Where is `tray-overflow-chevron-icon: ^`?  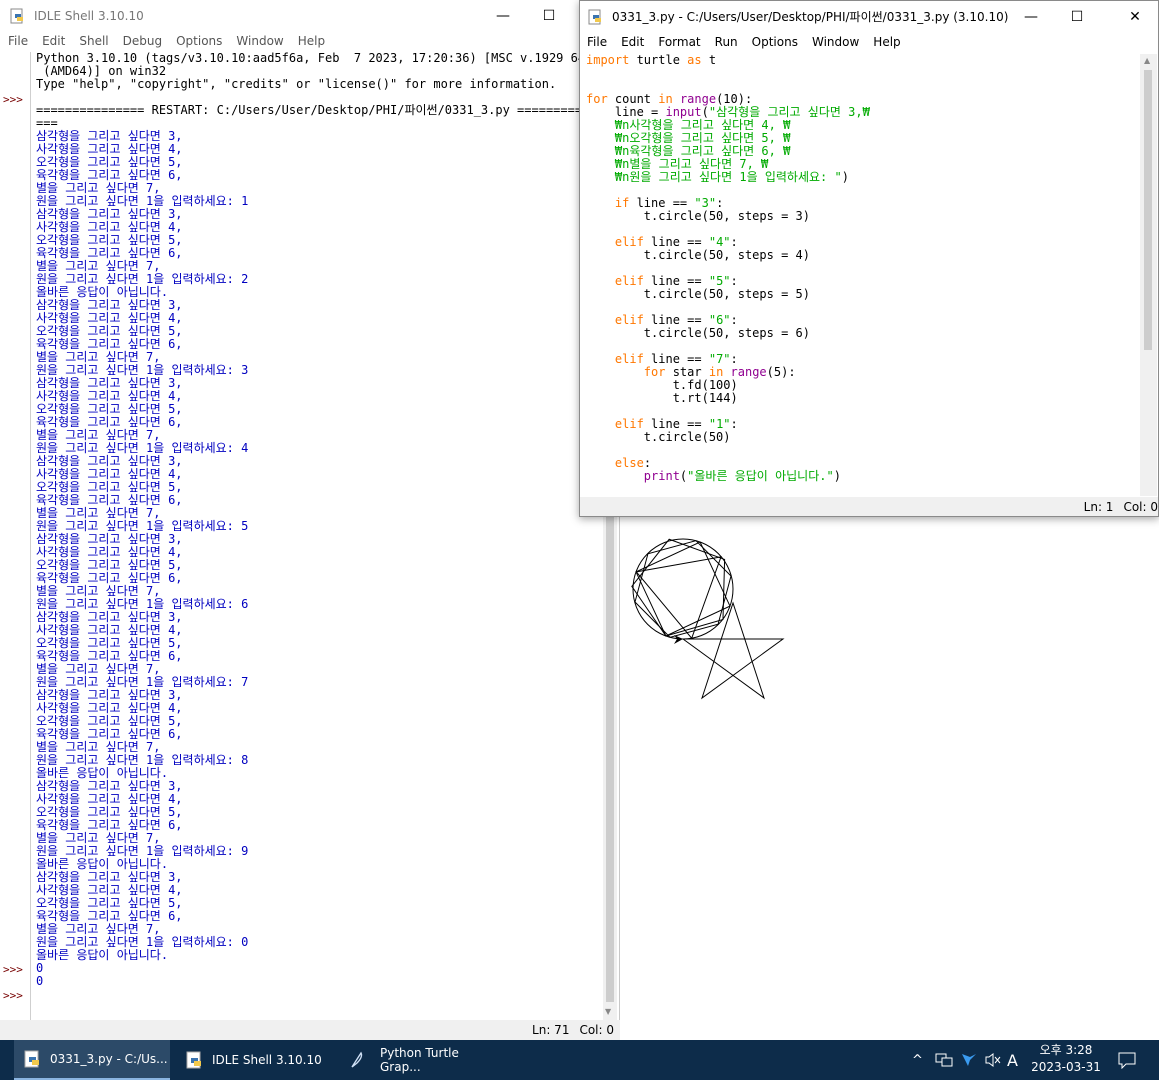
tray-overflow-chevron-icon: ^ is located at coordinates (917, 1060).